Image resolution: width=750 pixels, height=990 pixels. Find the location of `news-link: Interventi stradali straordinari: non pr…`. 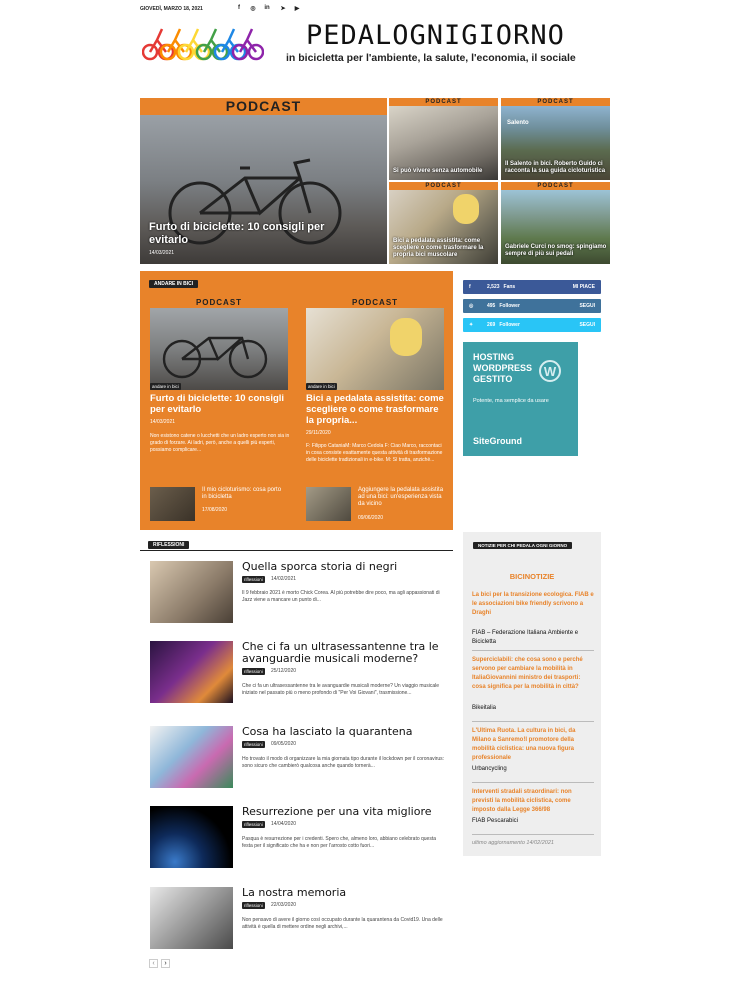

news-link: Interventi stradali straordinari: non pr… is located at coordinates (533, 801).